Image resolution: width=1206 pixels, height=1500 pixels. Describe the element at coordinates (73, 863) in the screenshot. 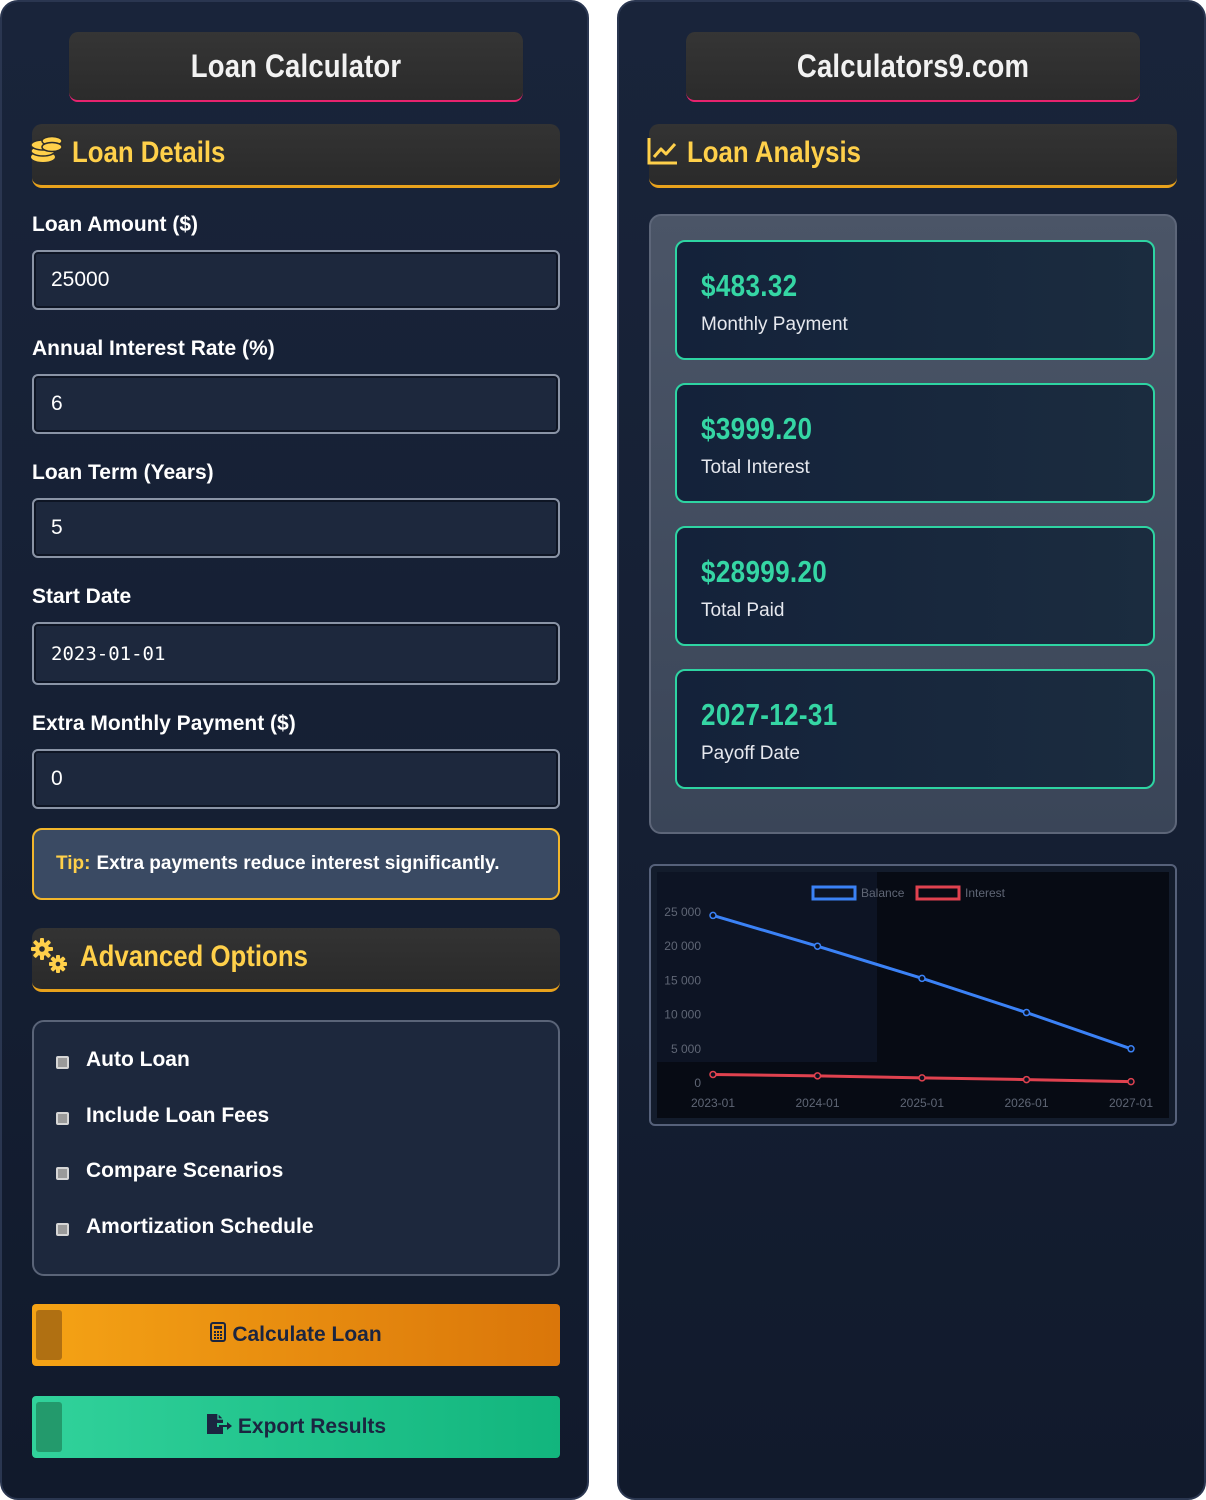

I see `tip-key: Tip:` at that location.